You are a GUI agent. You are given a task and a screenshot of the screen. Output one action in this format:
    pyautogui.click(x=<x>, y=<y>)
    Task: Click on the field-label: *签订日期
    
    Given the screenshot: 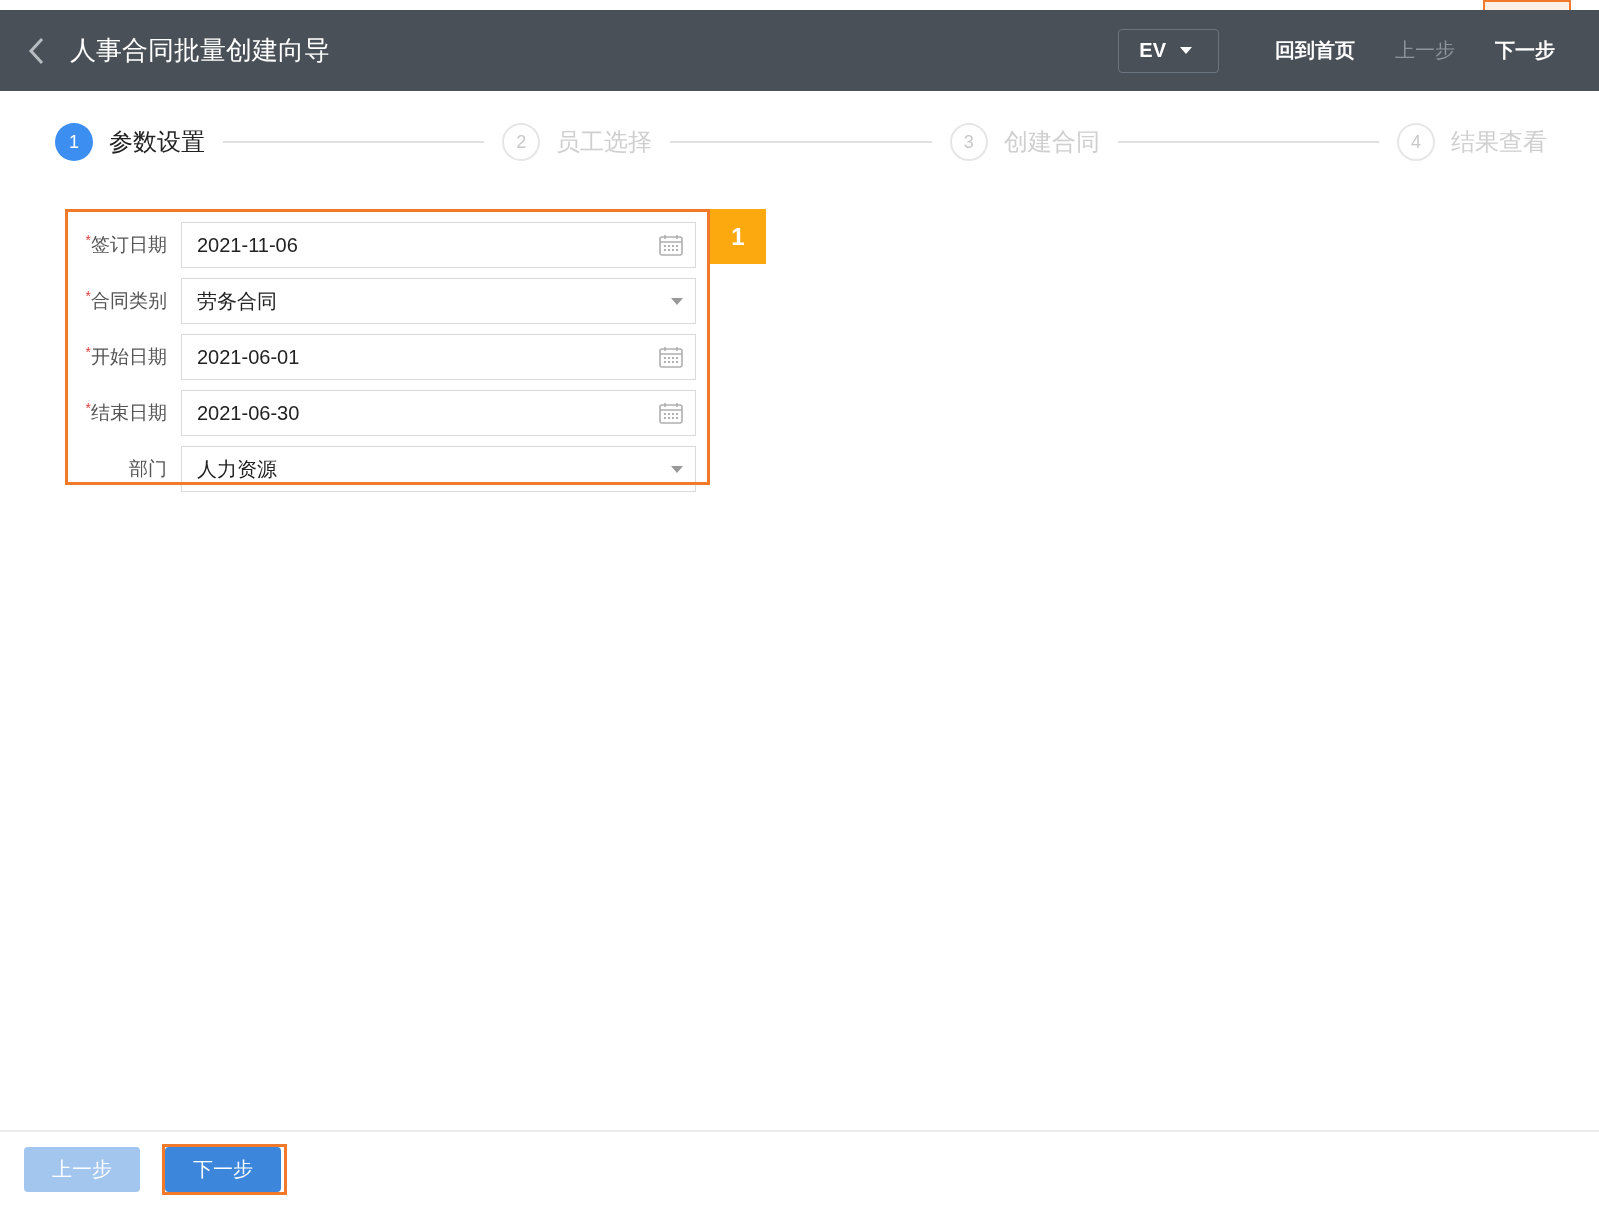 What is the action you would take?
    pyautogui.click(x=126, y=244)
    